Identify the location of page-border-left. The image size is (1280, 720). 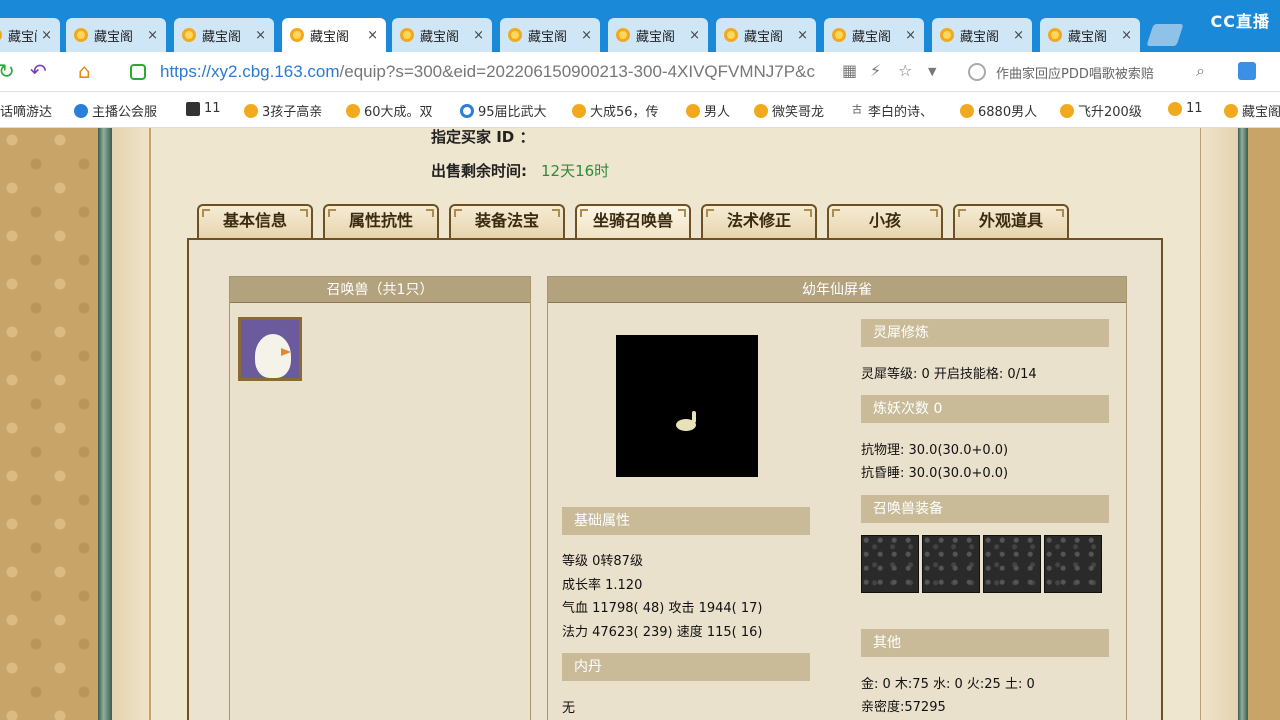
(105, 424).